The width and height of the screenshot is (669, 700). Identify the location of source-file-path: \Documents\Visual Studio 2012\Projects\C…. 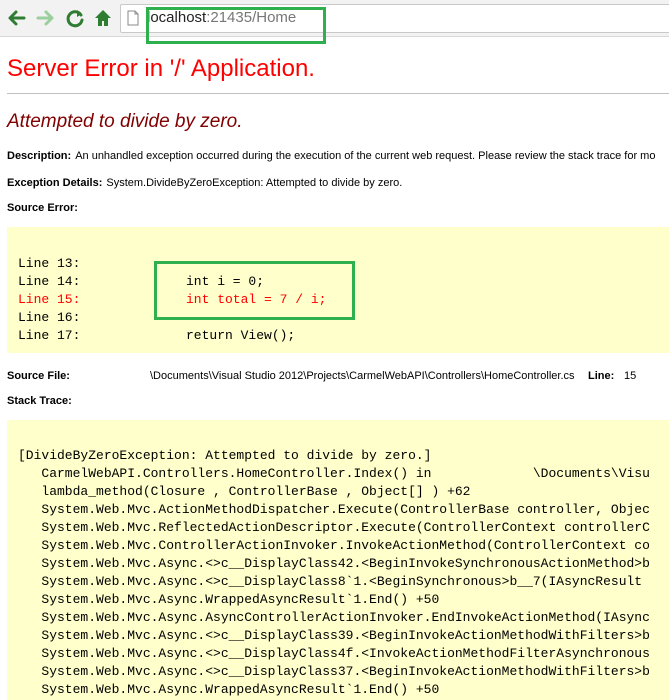
(362, 376).